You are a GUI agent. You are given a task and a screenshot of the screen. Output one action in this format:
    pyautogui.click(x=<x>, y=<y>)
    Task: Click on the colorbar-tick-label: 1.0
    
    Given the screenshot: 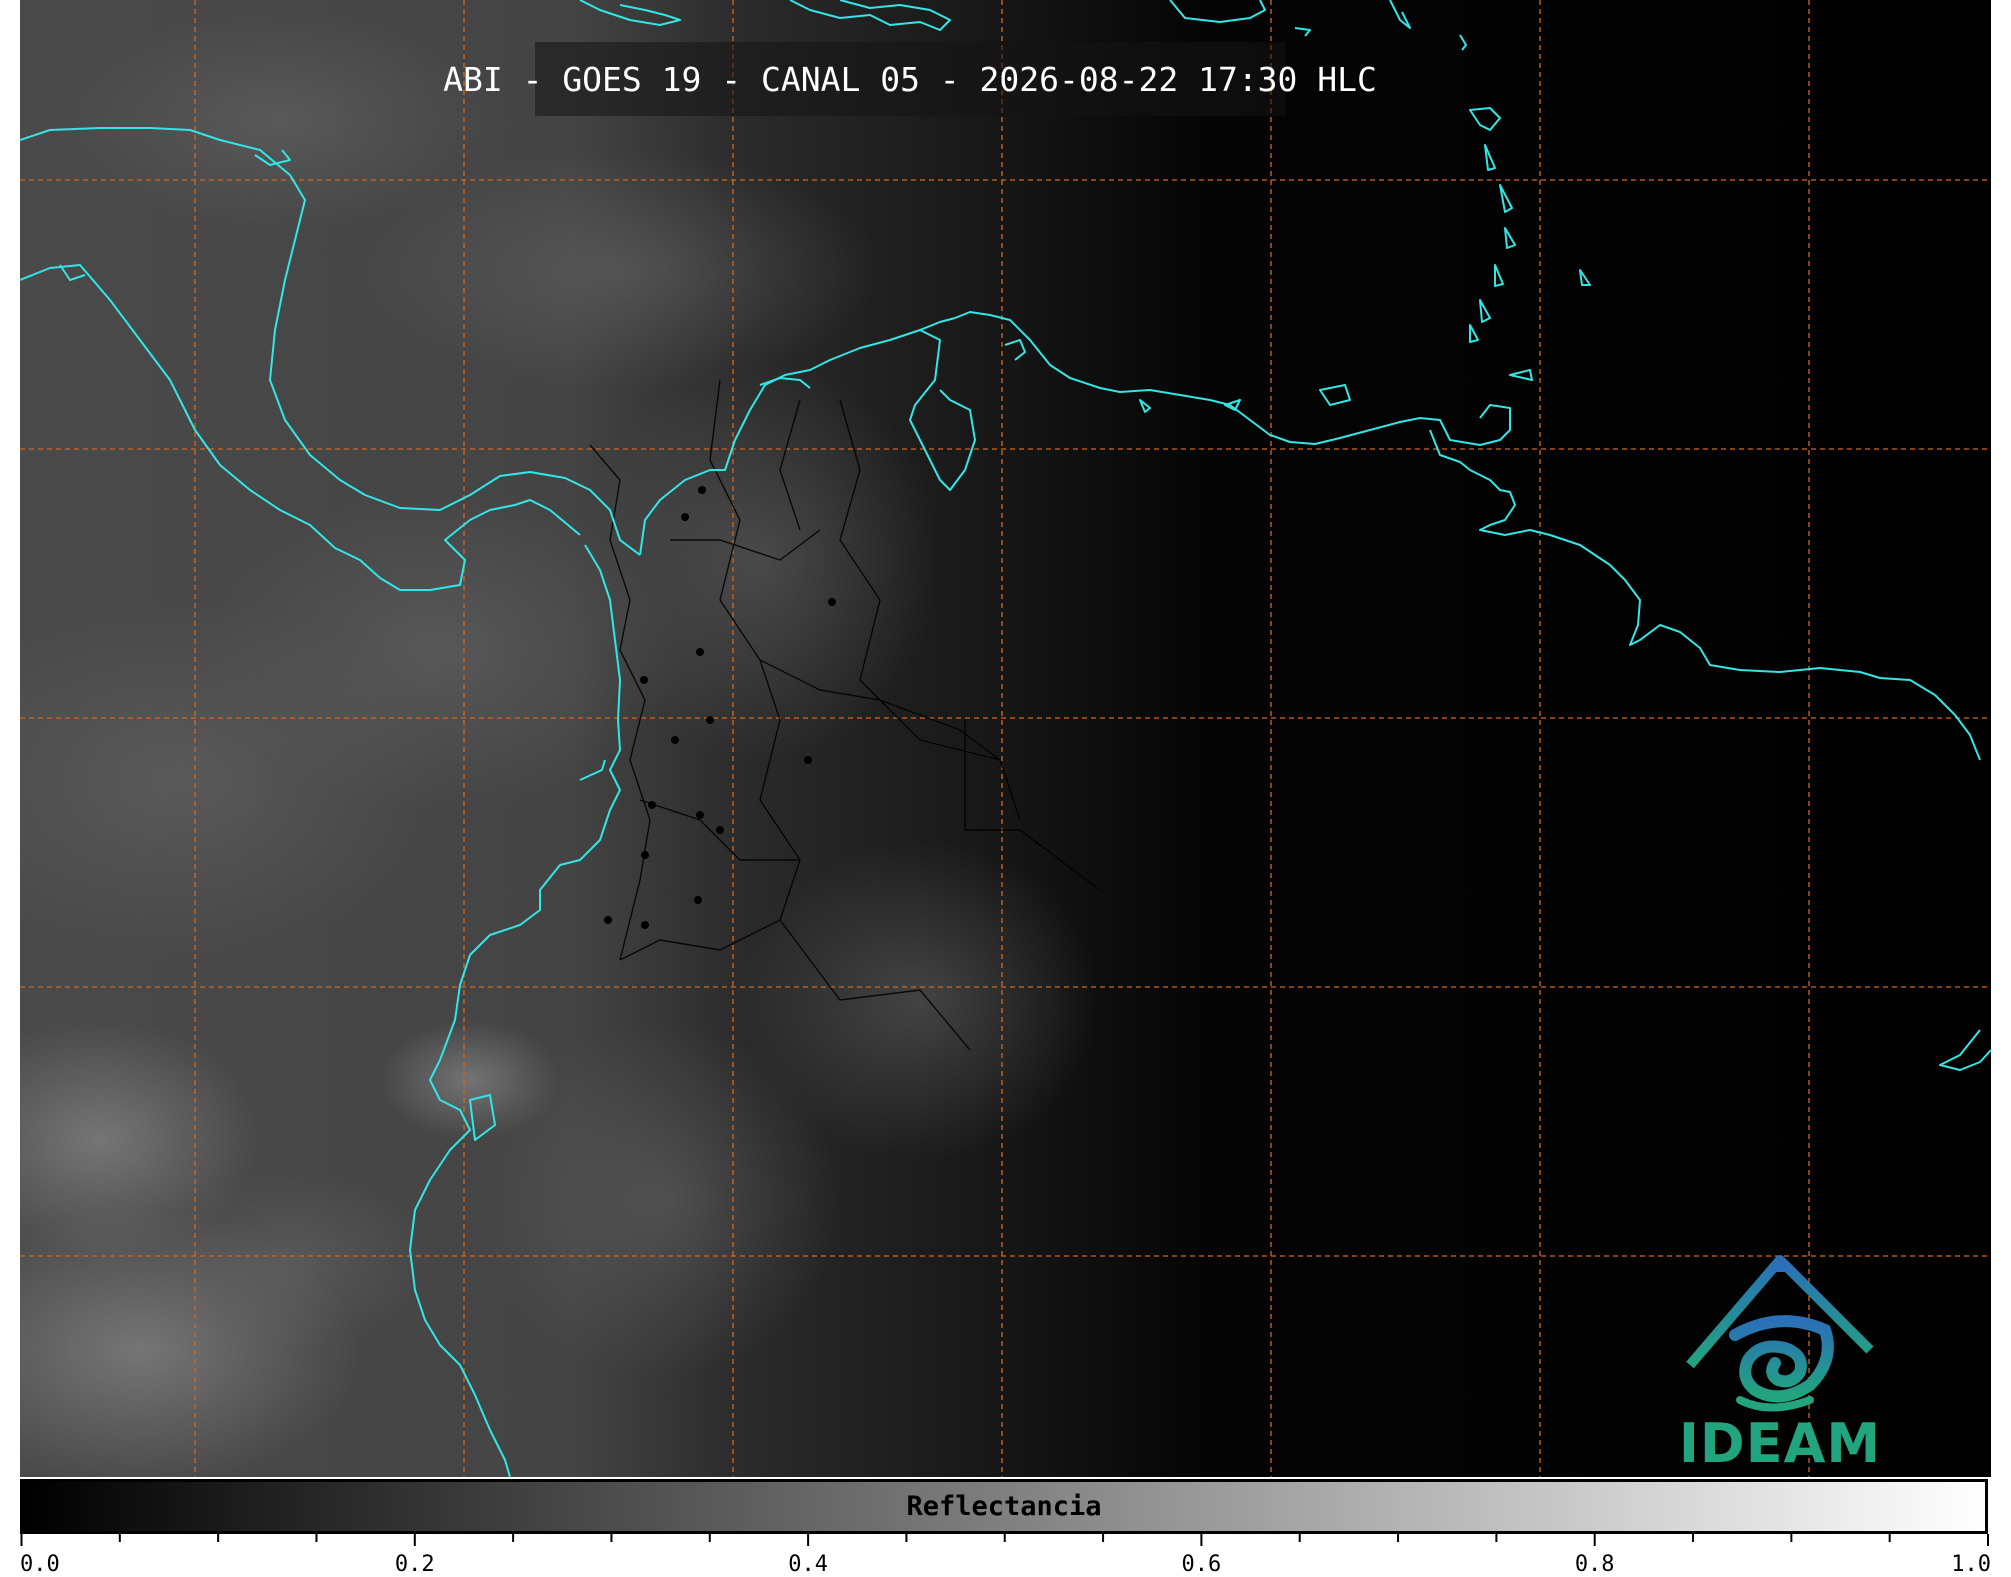 What is the action you would take?
    pyautogui.click(x=1971, y=1564)
    